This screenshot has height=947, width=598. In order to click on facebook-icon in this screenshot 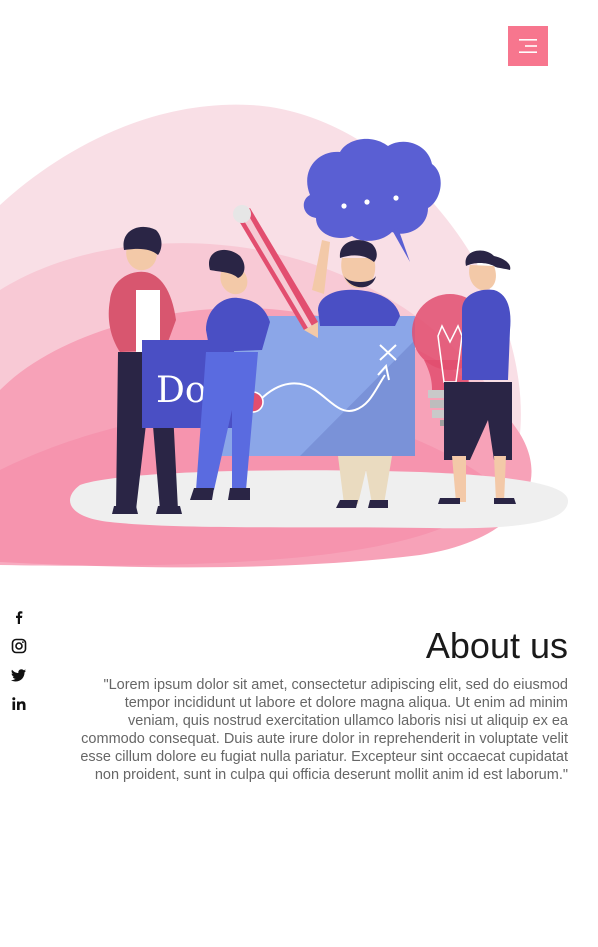, I will do `click(19, 617)`.